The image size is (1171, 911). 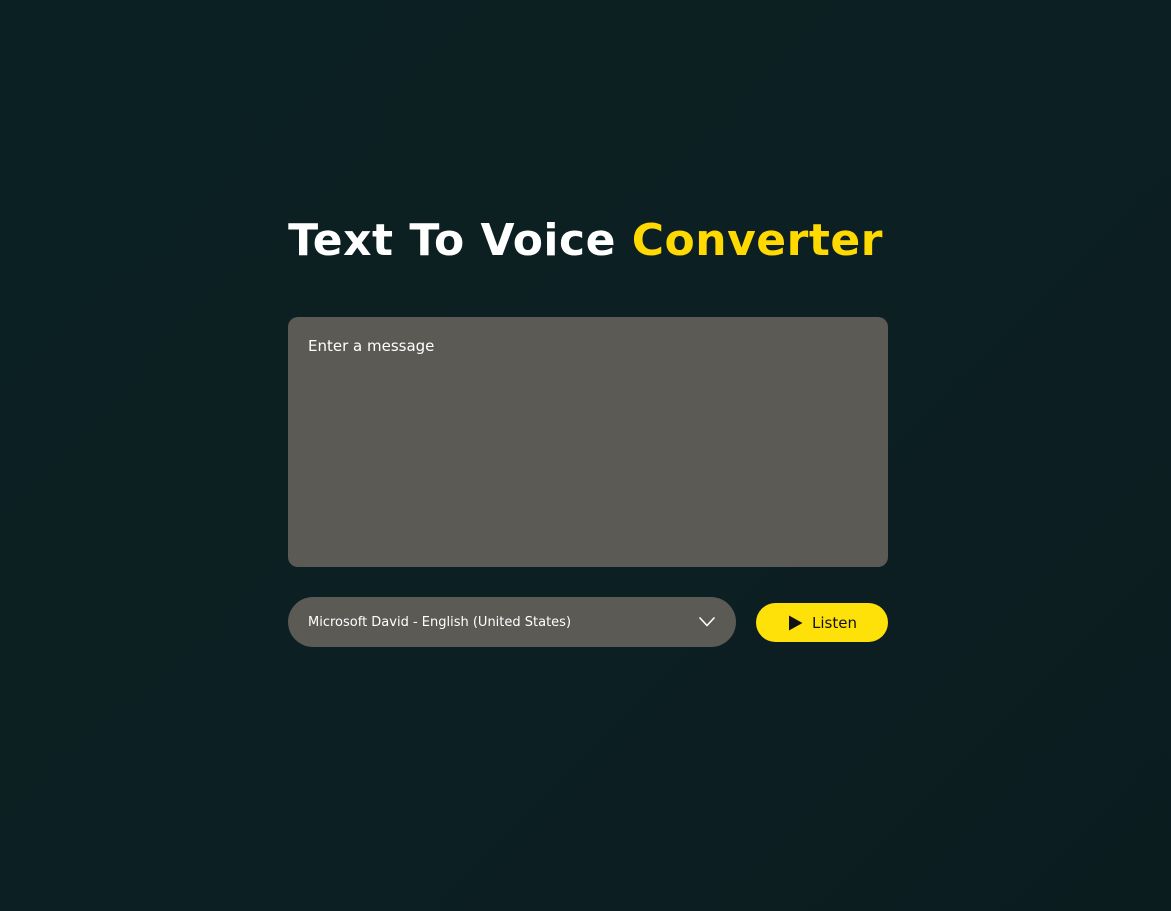 What do you see at coordinates (588, 442) in the screenshot?
I see `message-input` at bounding box center [588, 442].